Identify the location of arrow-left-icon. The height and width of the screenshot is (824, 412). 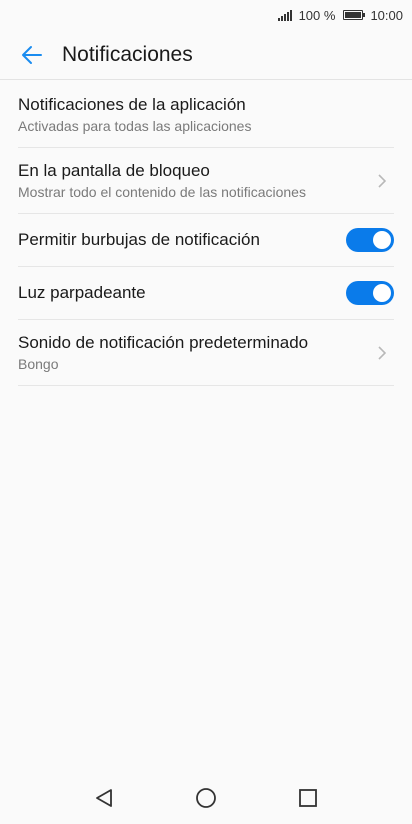
(32, 54).